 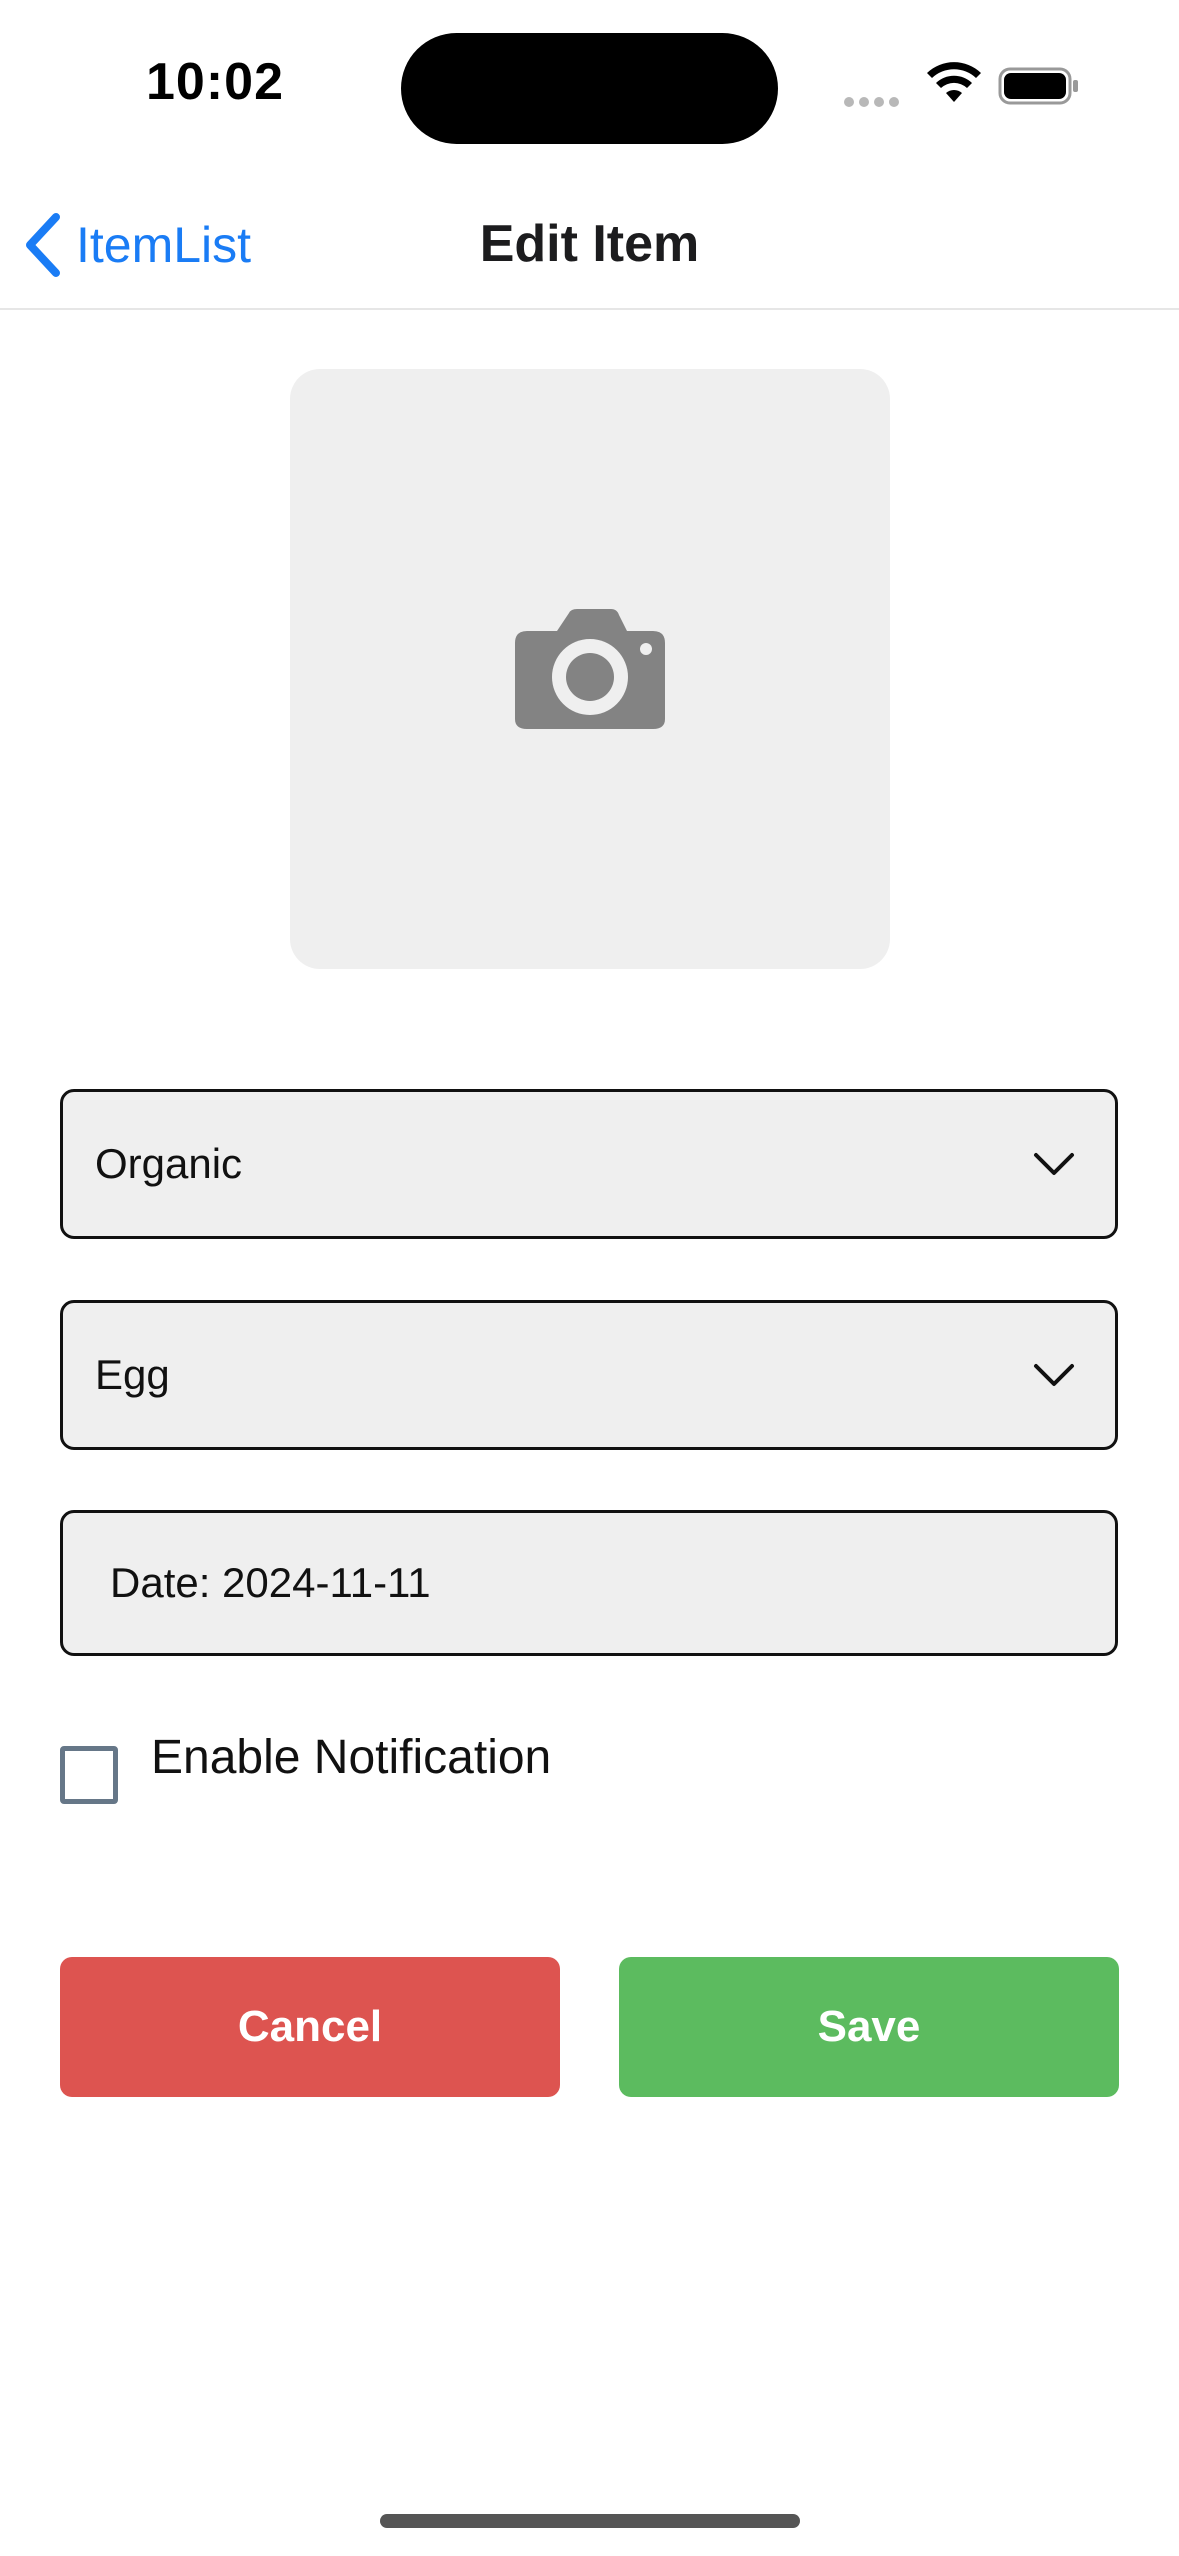 What do you see at coordinates (310, 2027) in the screenshot?
I see `cancel-button: Cancel` at bounding box center [310, 2027].